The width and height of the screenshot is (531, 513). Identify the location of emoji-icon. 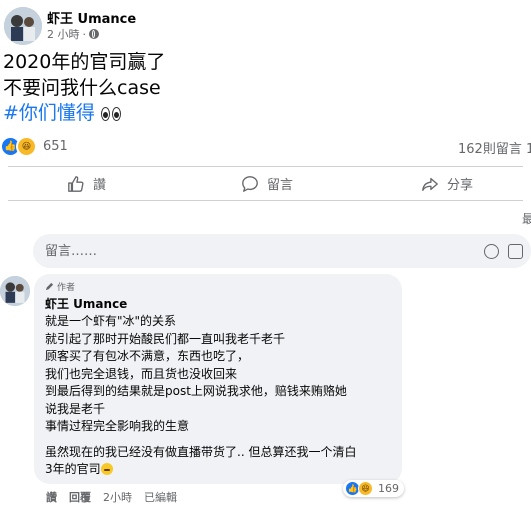
(491, 251).